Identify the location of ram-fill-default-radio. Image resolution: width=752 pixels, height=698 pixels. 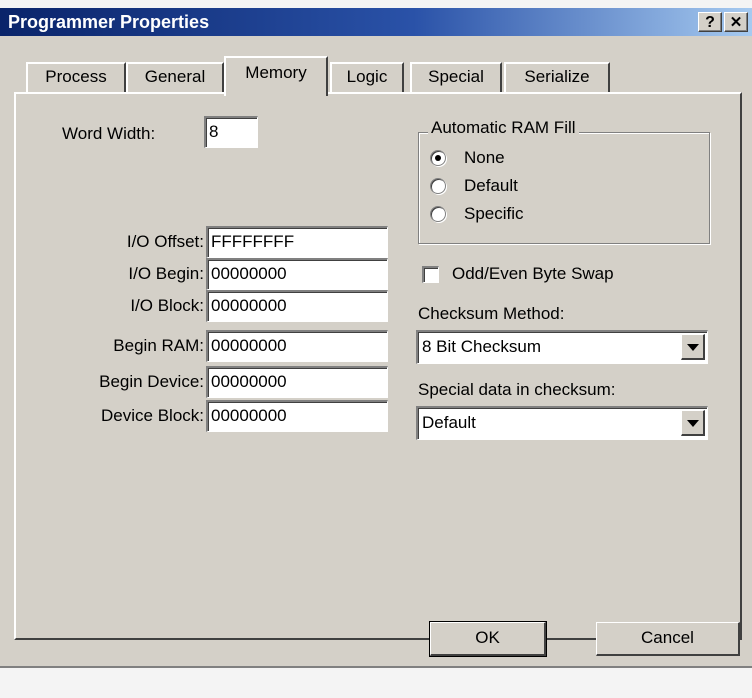
(438, 186).